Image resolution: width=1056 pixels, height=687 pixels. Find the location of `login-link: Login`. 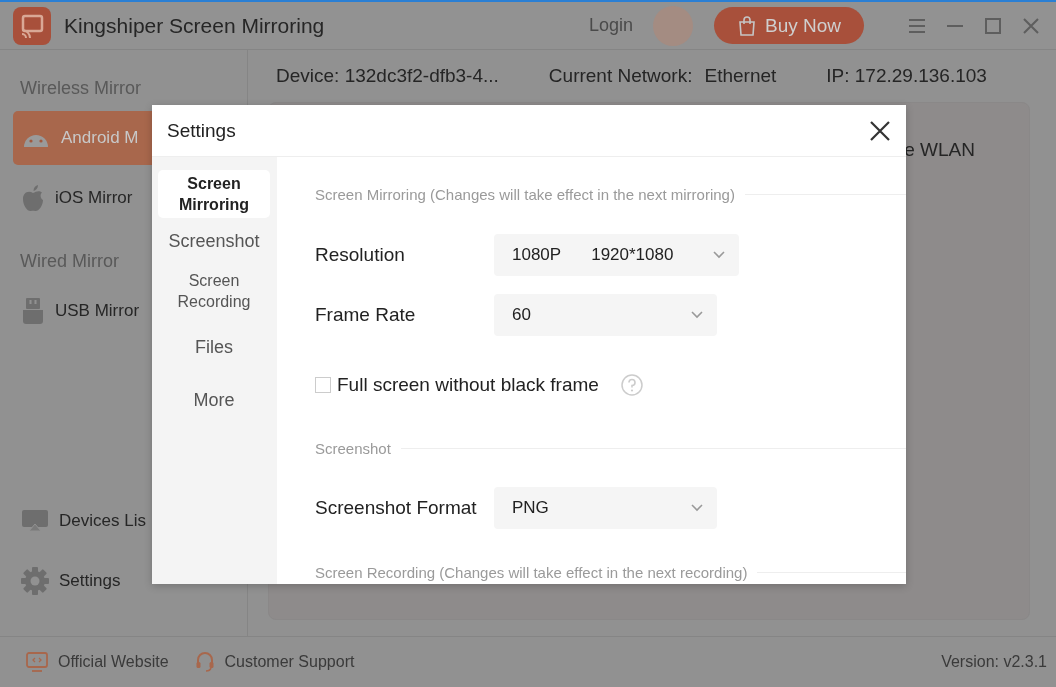

login-link: Login is located at coordinates (610, 25).